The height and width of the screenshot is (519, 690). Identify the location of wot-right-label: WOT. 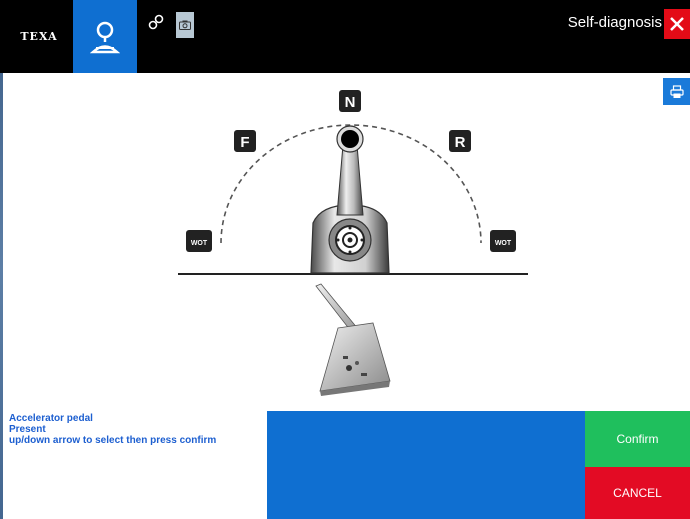
(503, 243).